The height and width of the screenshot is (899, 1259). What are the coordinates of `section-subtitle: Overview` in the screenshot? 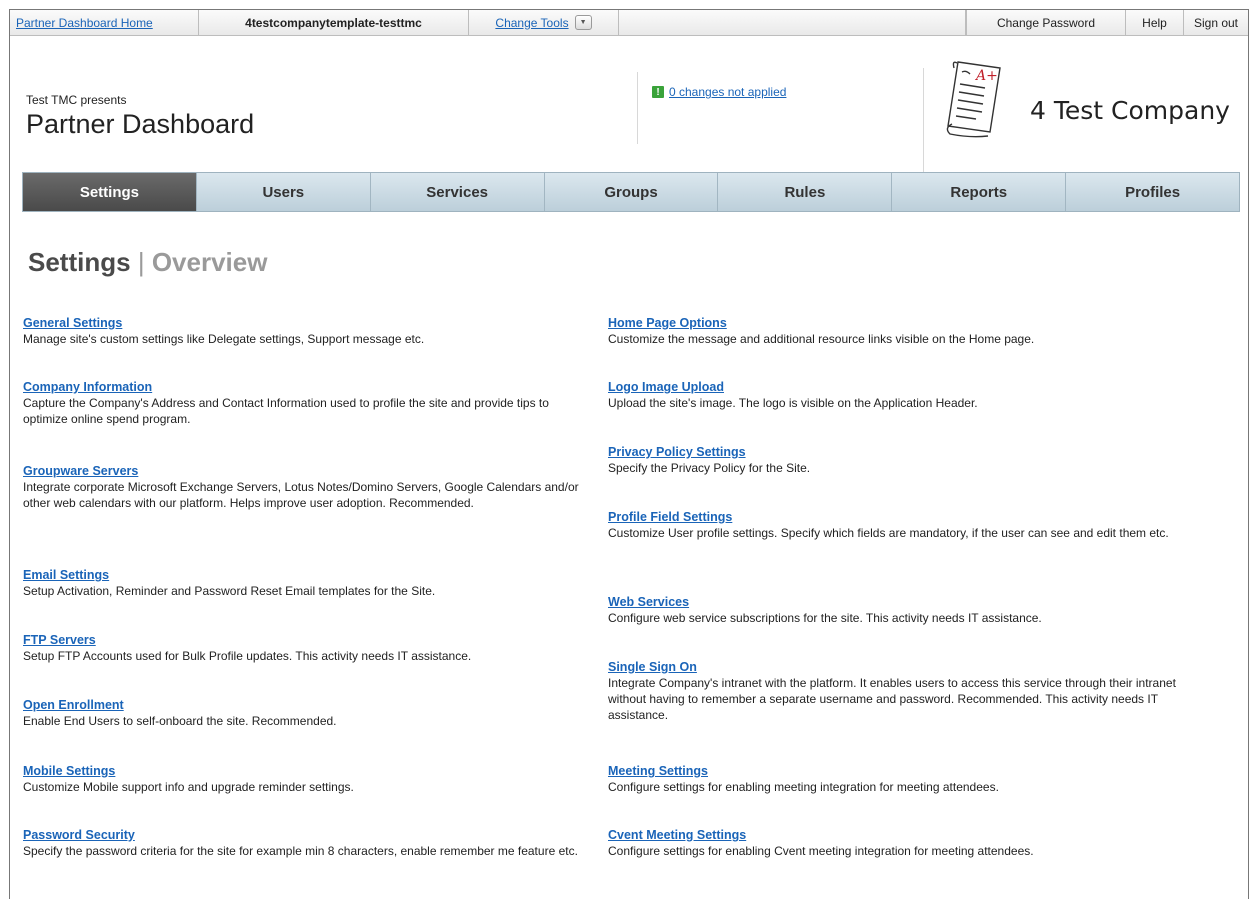 It's located at (209, 262).